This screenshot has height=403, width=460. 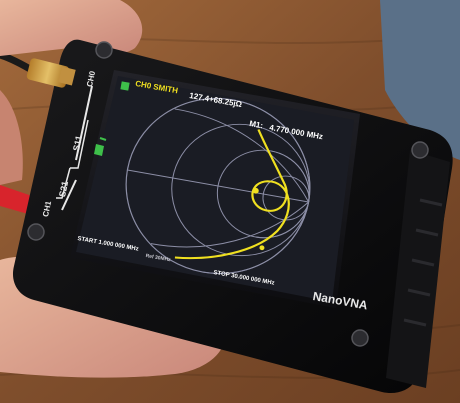 I want to click on screw-top-right, so click(x=420, y=150).